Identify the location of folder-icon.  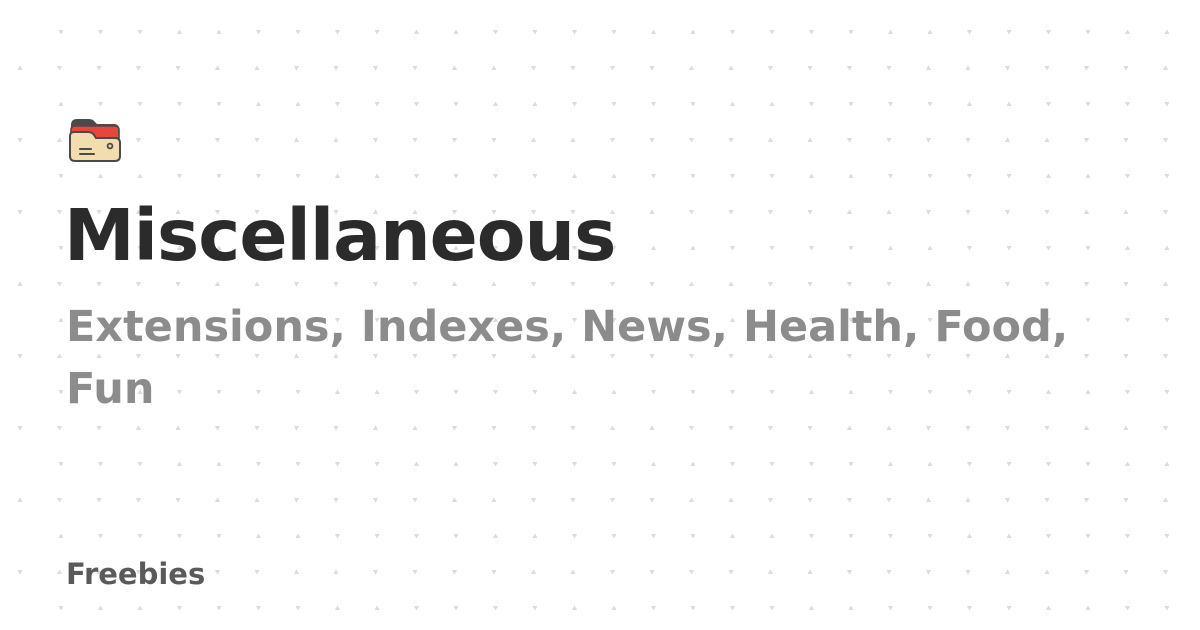
(95, 140).